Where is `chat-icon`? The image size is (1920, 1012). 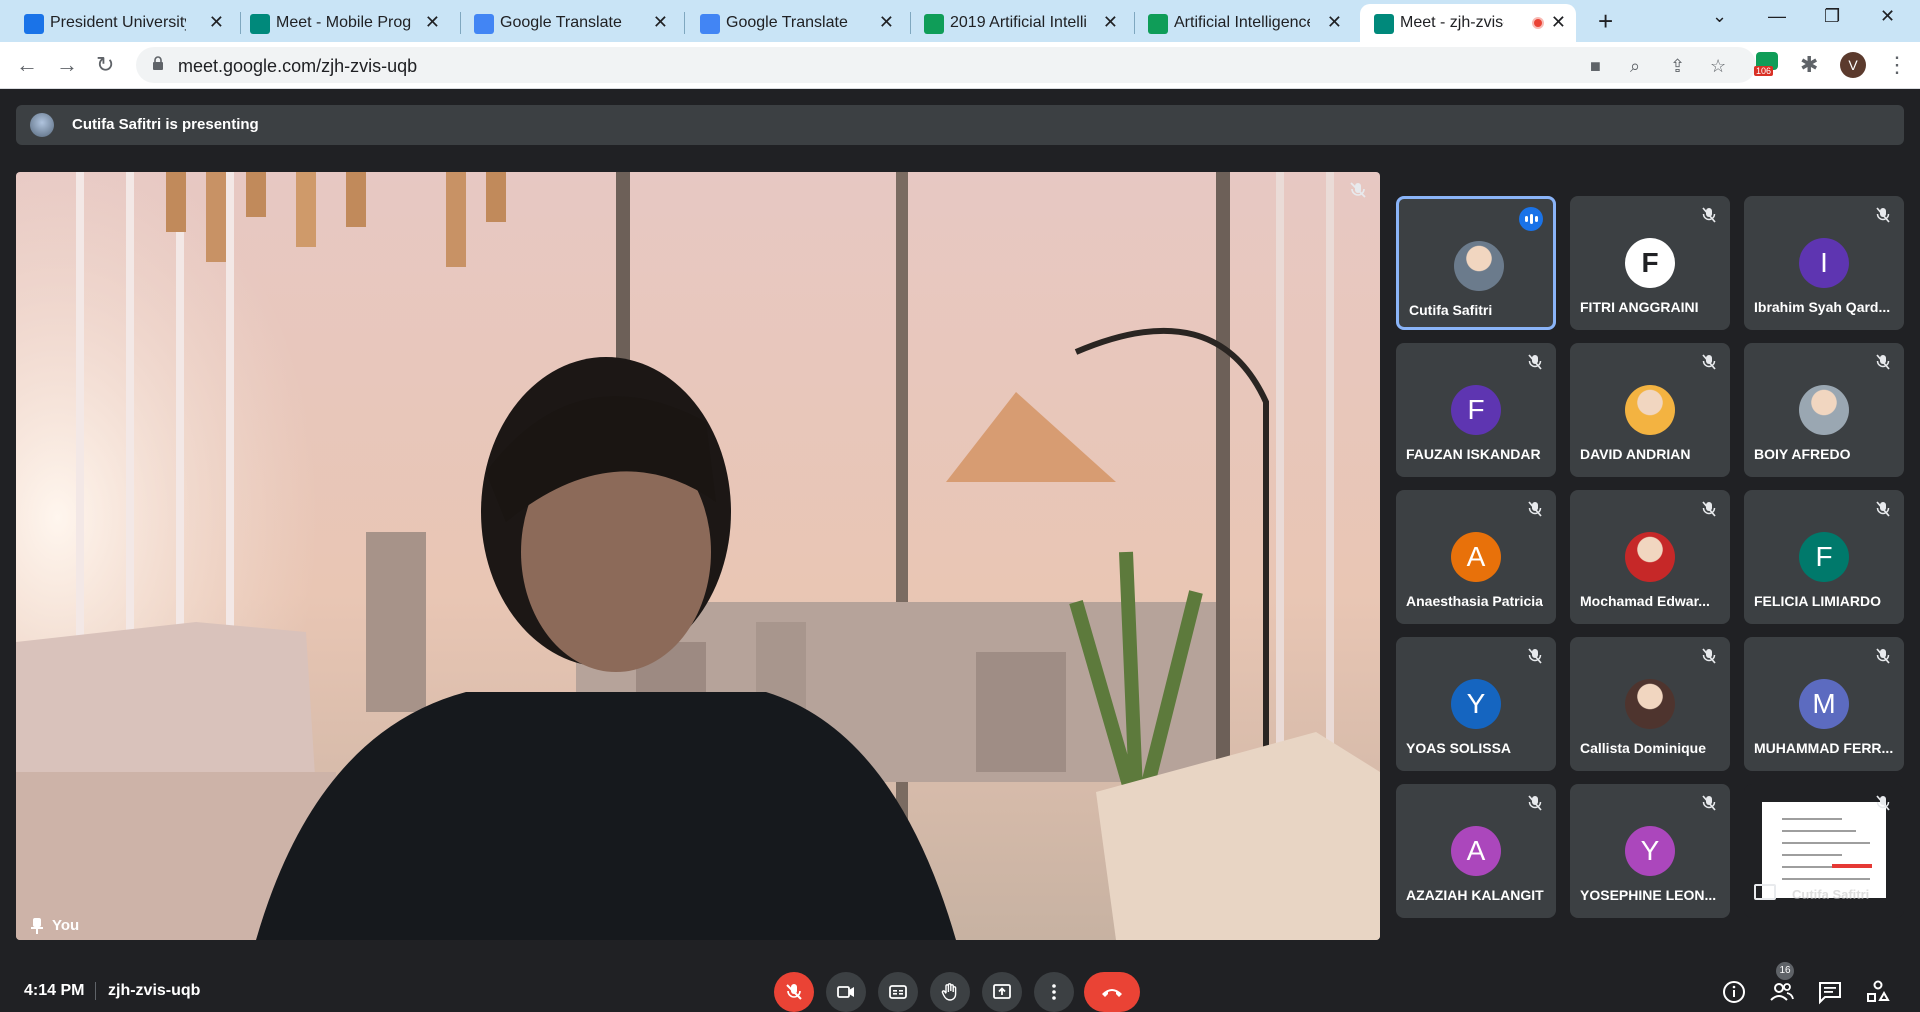 chat-icon is located at coordinates (1830, 992).